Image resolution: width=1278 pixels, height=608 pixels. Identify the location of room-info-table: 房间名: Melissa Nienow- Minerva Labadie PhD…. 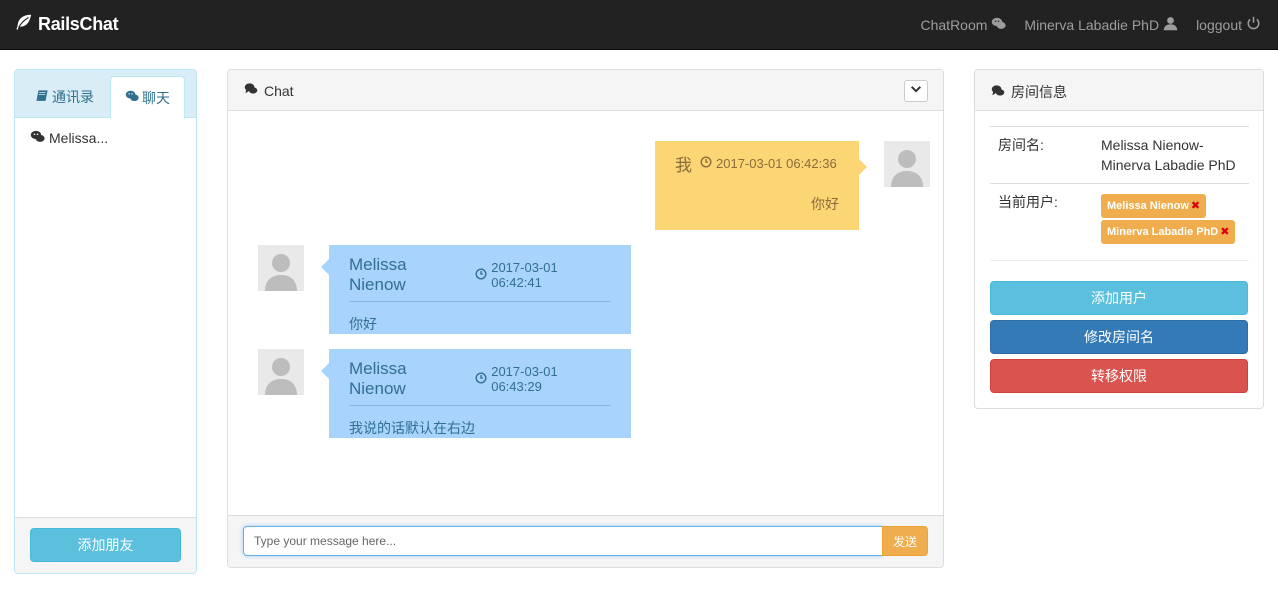
(1119, 193).